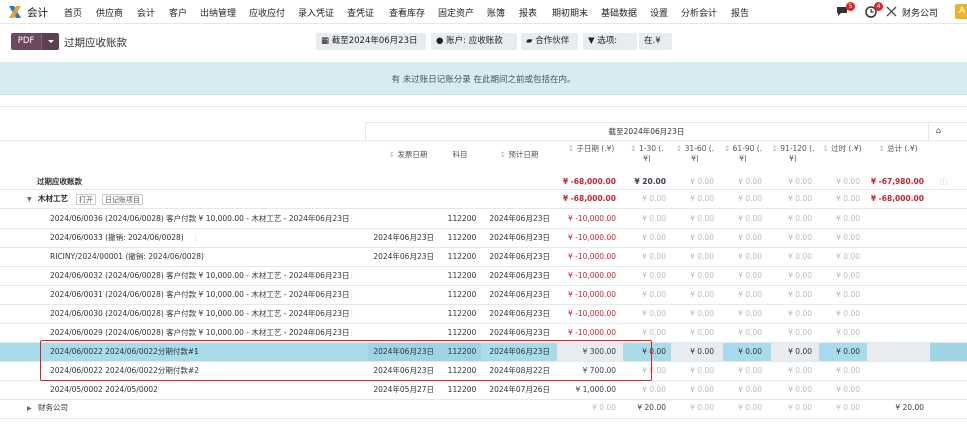 This screenshot has height=438, width=967. I want to click on menu-item-view-voucher: 查凭证, so click(360, 12).